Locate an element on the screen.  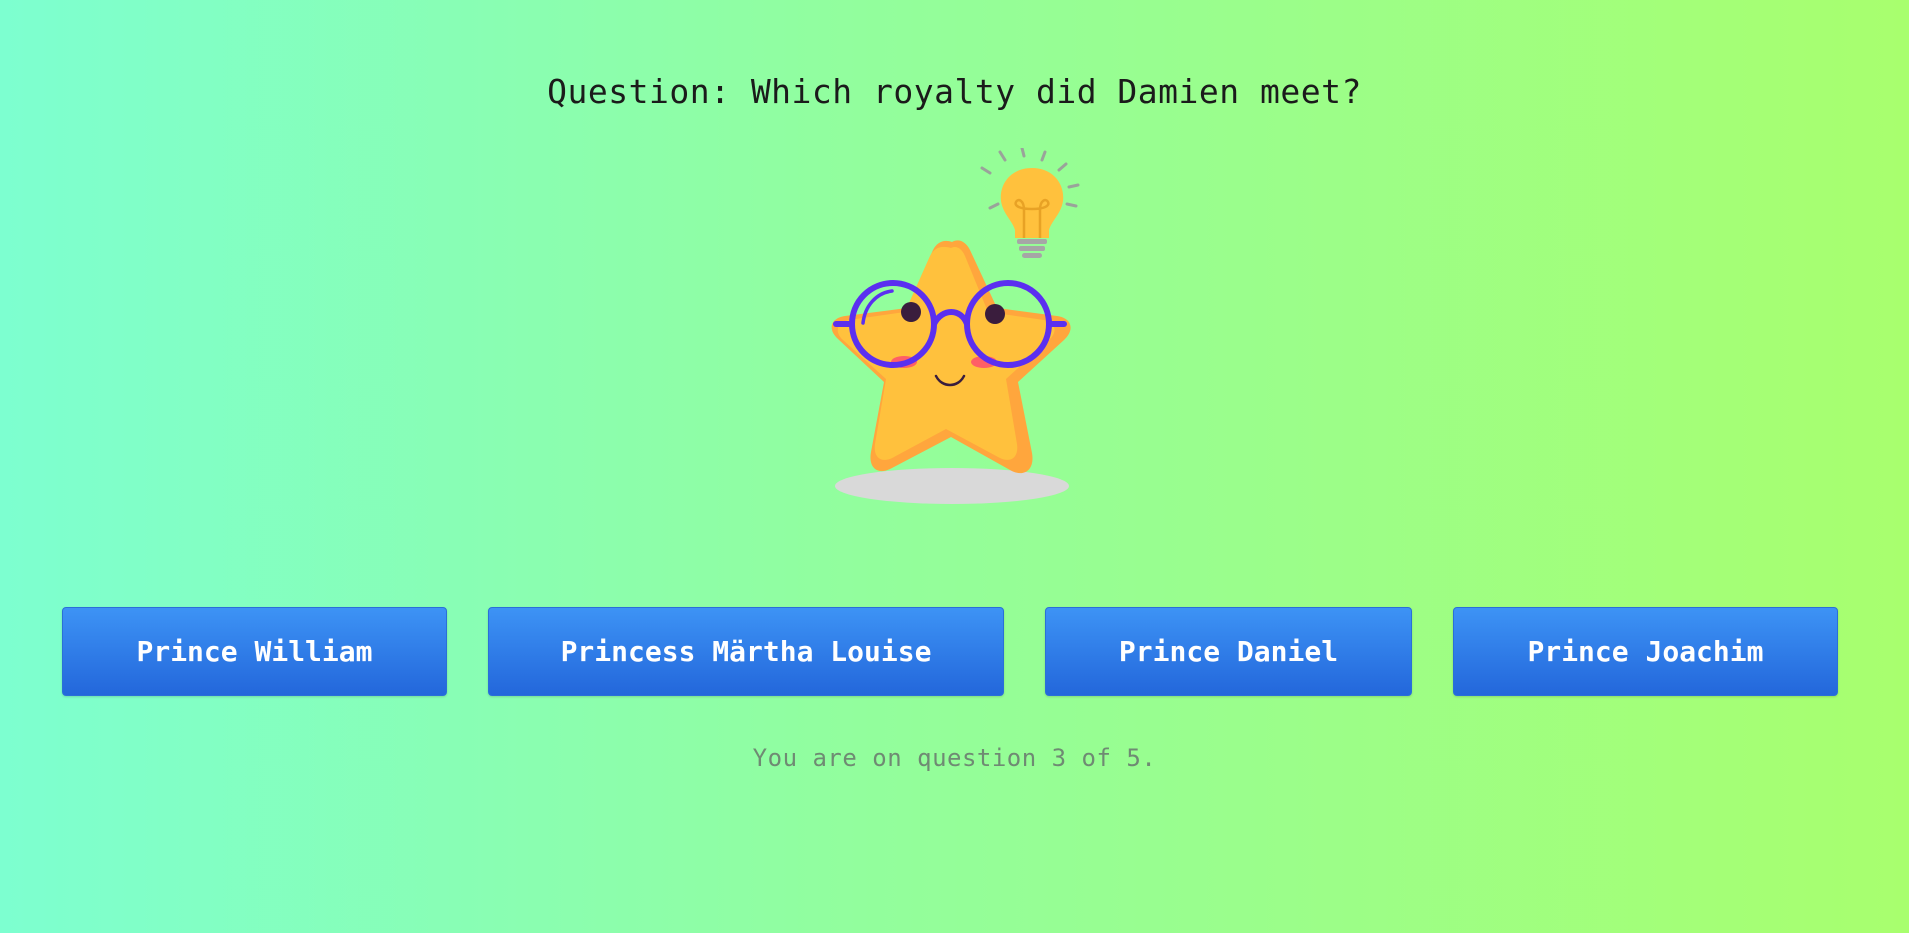
answer-button-4: Prince Joachim is located at coordinates (1645, 651).